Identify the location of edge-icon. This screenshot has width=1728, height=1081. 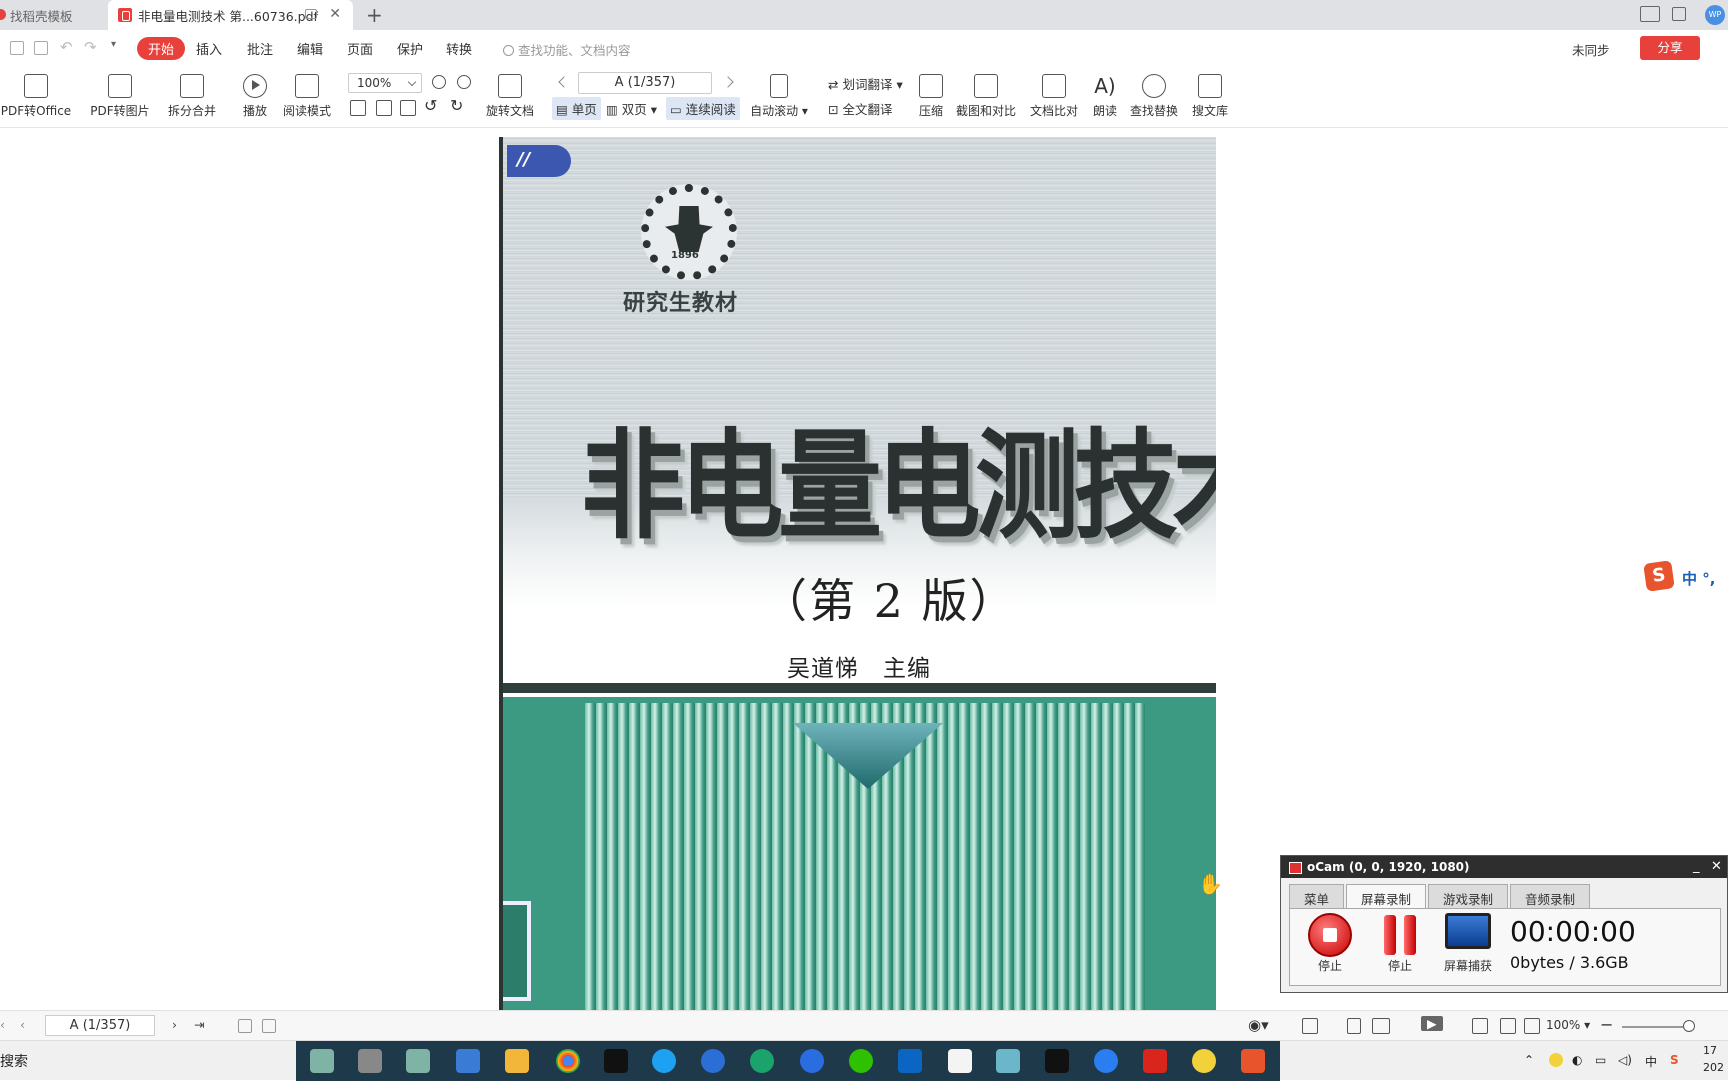
(664, 1061).